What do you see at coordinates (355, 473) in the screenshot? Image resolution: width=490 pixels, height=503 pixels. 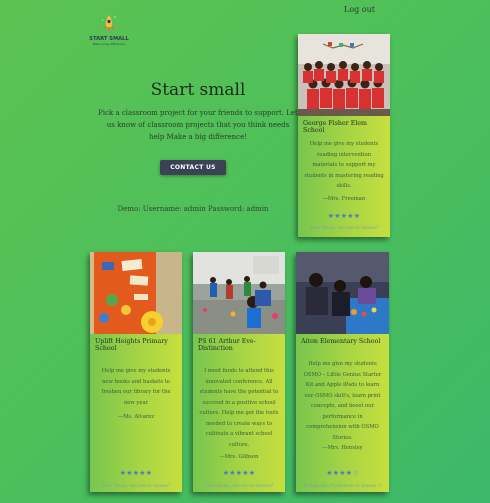 I see `star-empty-icon: ☆` at bounding box center [355, 473].